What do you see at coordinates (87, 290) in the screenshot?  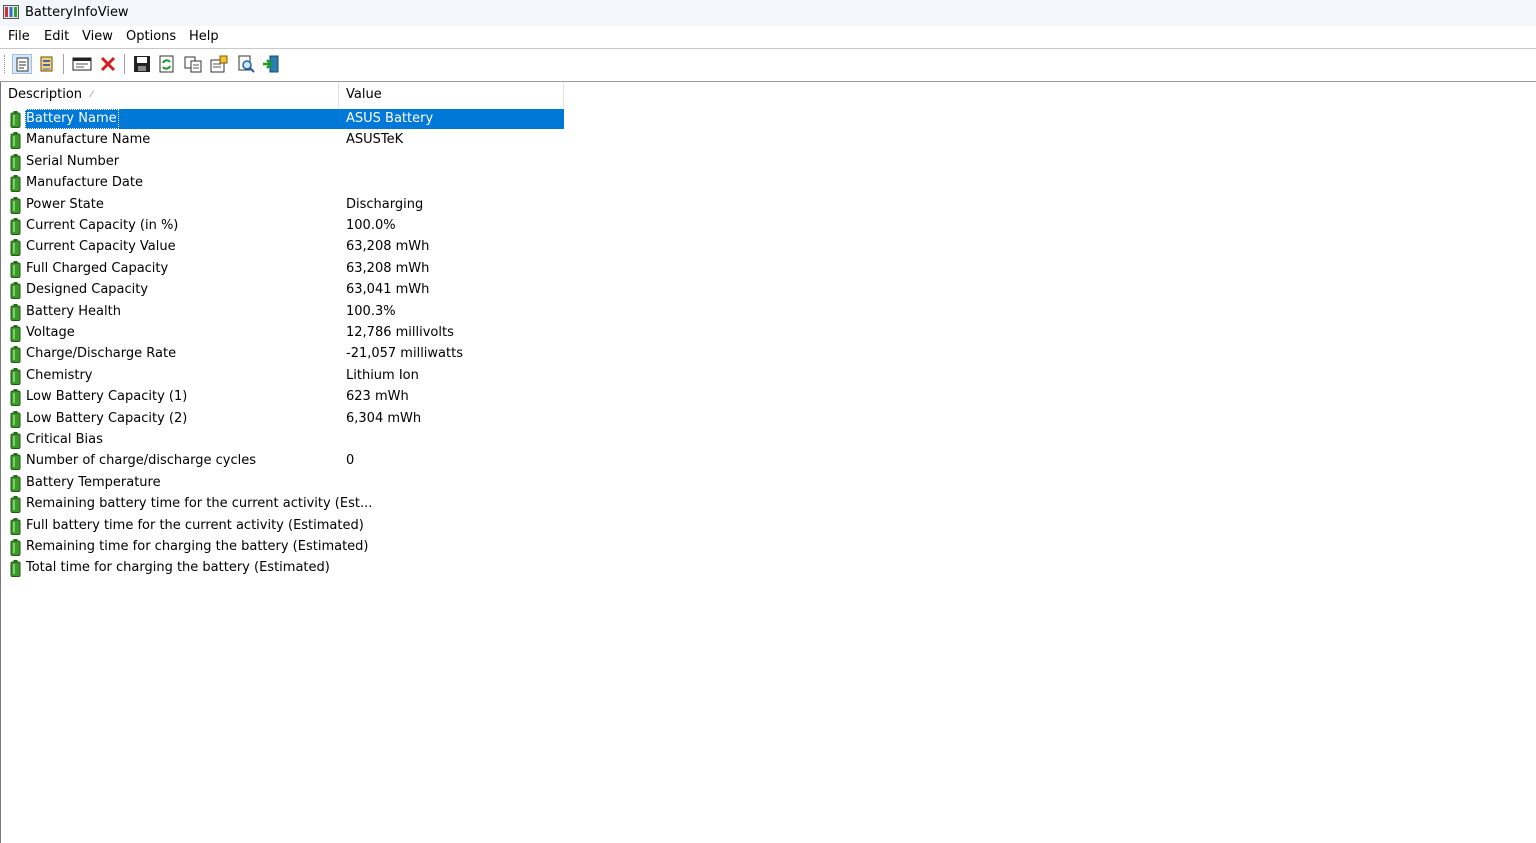 I see `row-description: Designed Capacity` at bounding box center [87, 290].